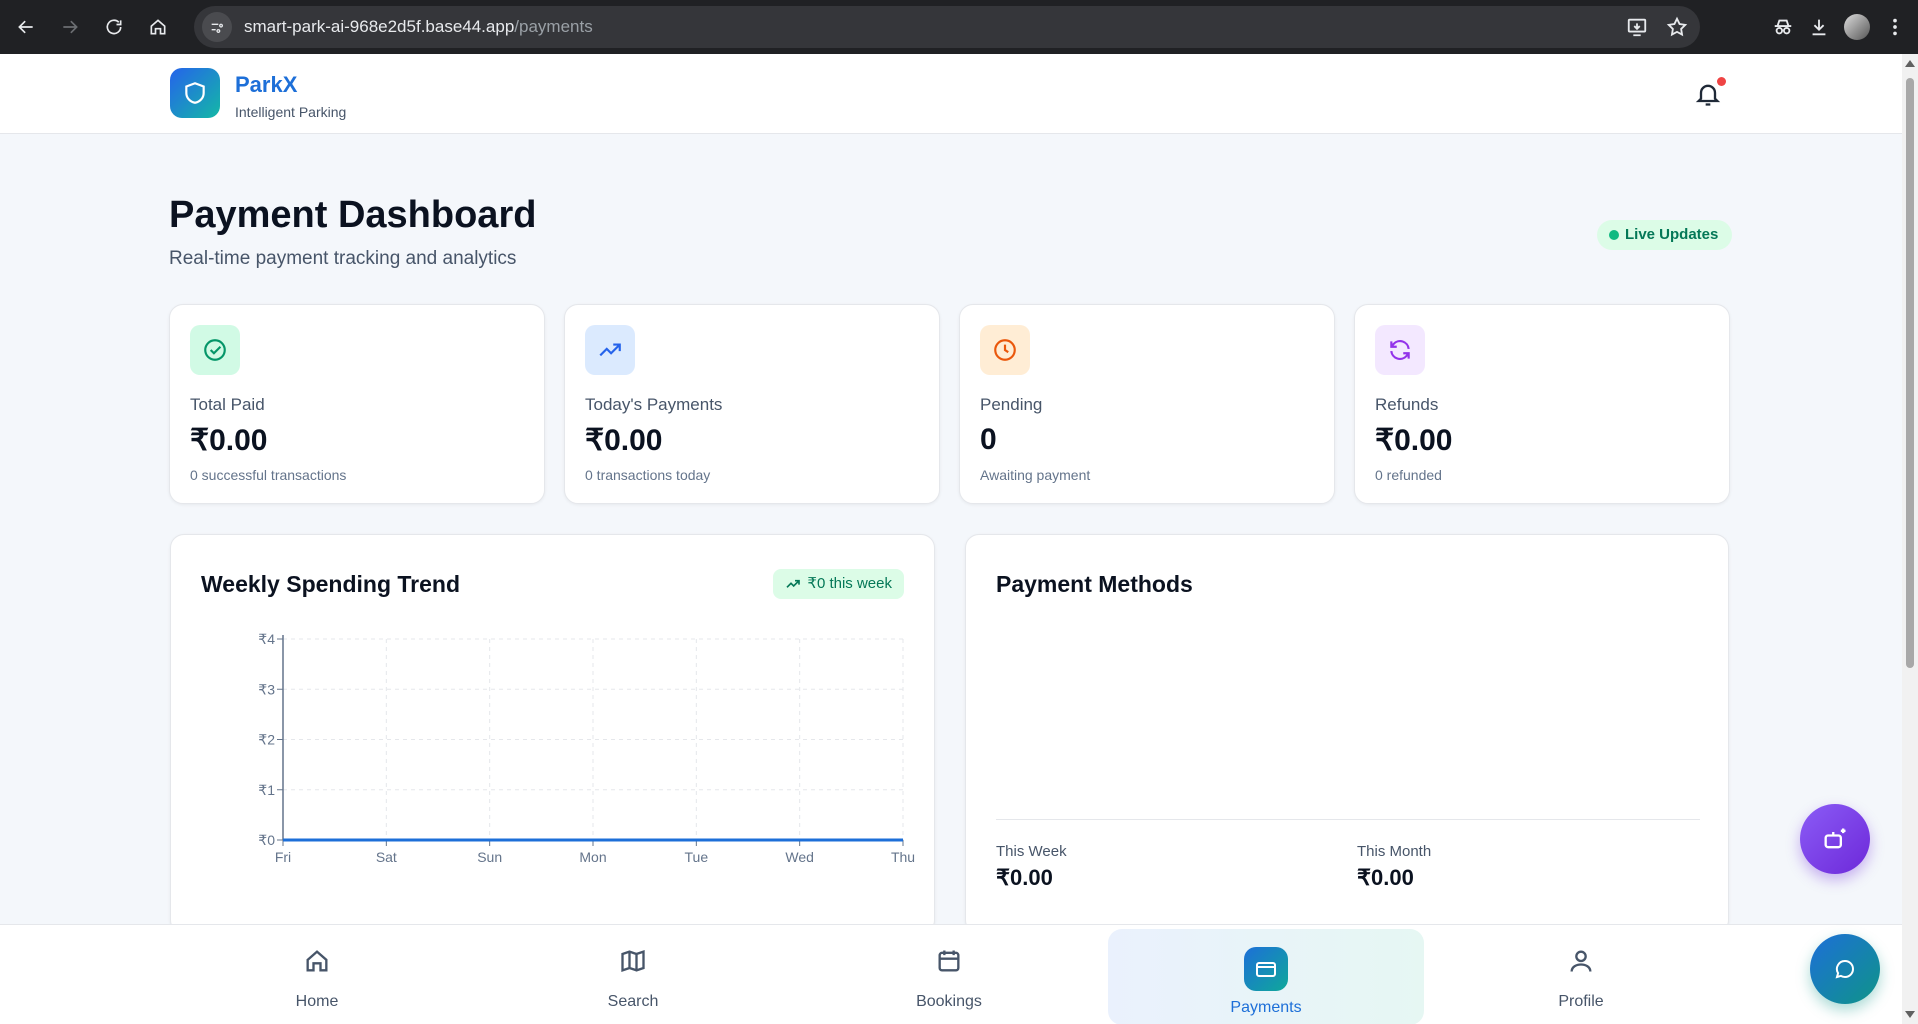 The image size is (1918, 1024). What do you see at coordinates (266, 790) in the screenshot?
I see `y-tick-label: ₹1` at bounding box center [266, 790].